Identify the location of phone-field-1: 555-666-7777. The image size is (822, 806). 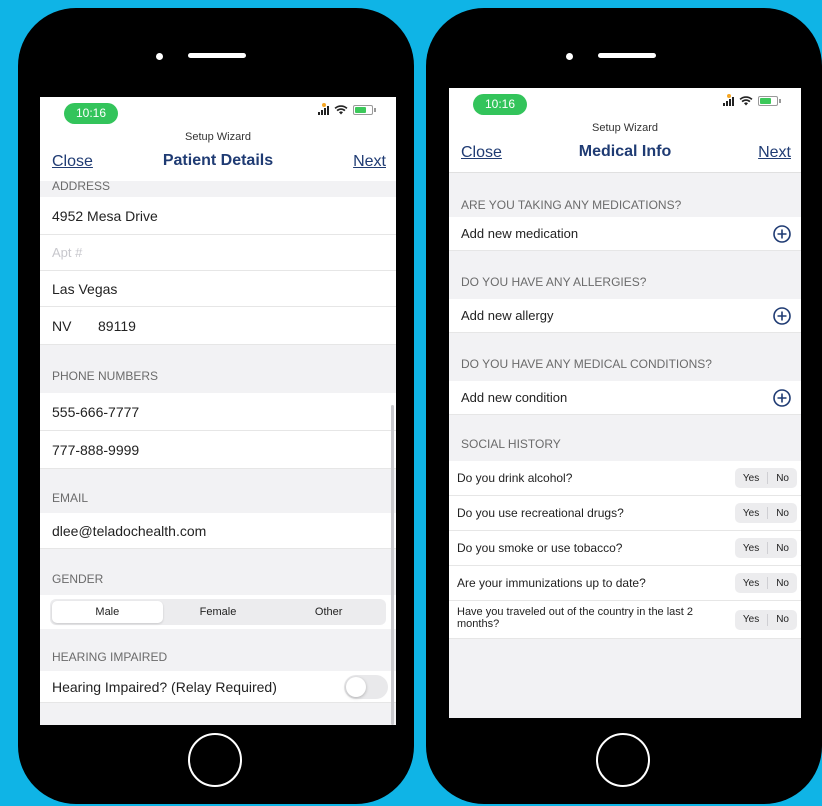
(218, 412).